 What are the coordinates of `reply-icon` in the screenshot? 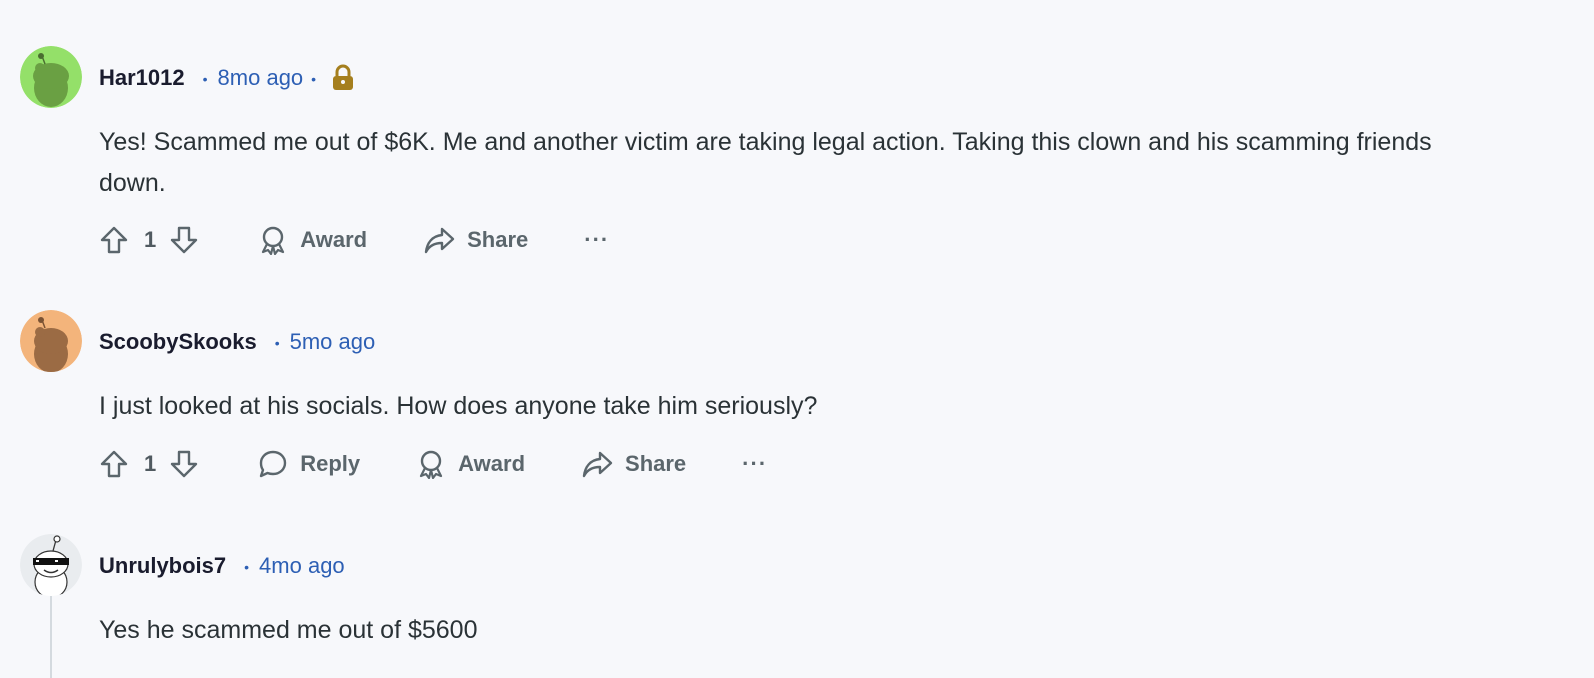 It's located at (273, 464).